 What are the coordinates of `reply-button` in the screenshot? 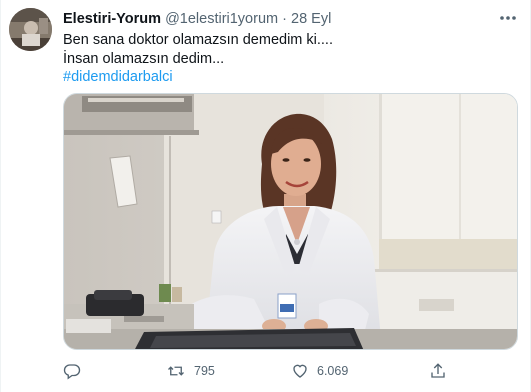 It's located at (76, 371).